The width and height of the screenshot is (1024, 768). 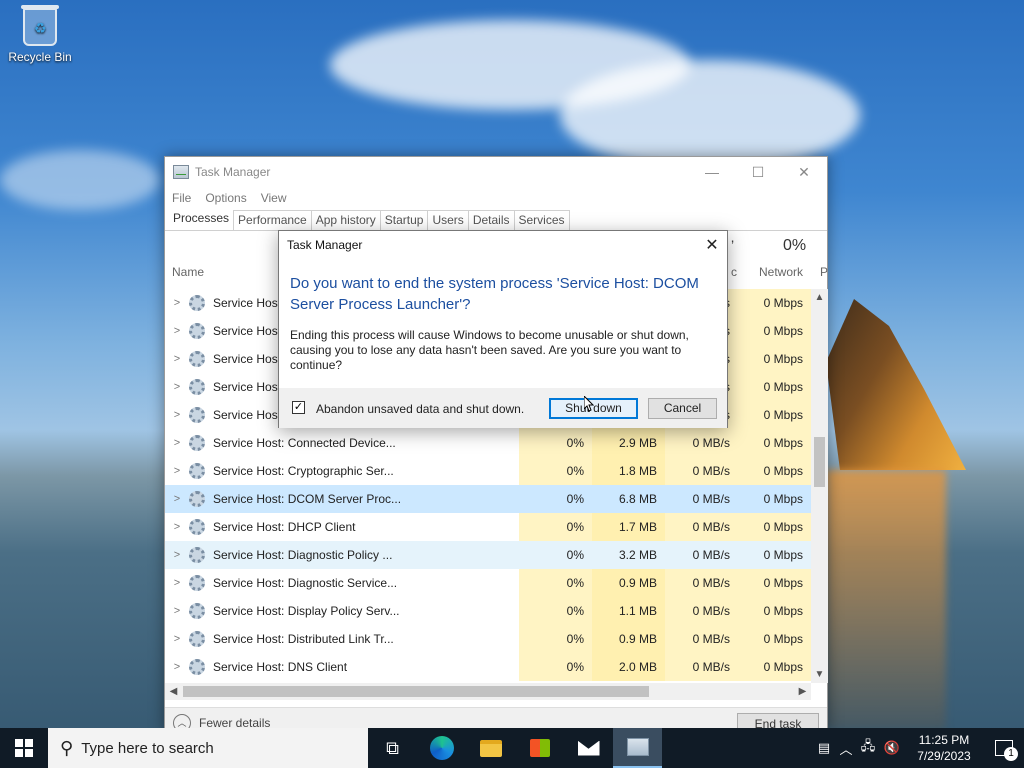 What do you see at coordinates (944, 756) in the screenshot?
I see `clock-date: 7/29/2023` at bounding box center [944, 756].